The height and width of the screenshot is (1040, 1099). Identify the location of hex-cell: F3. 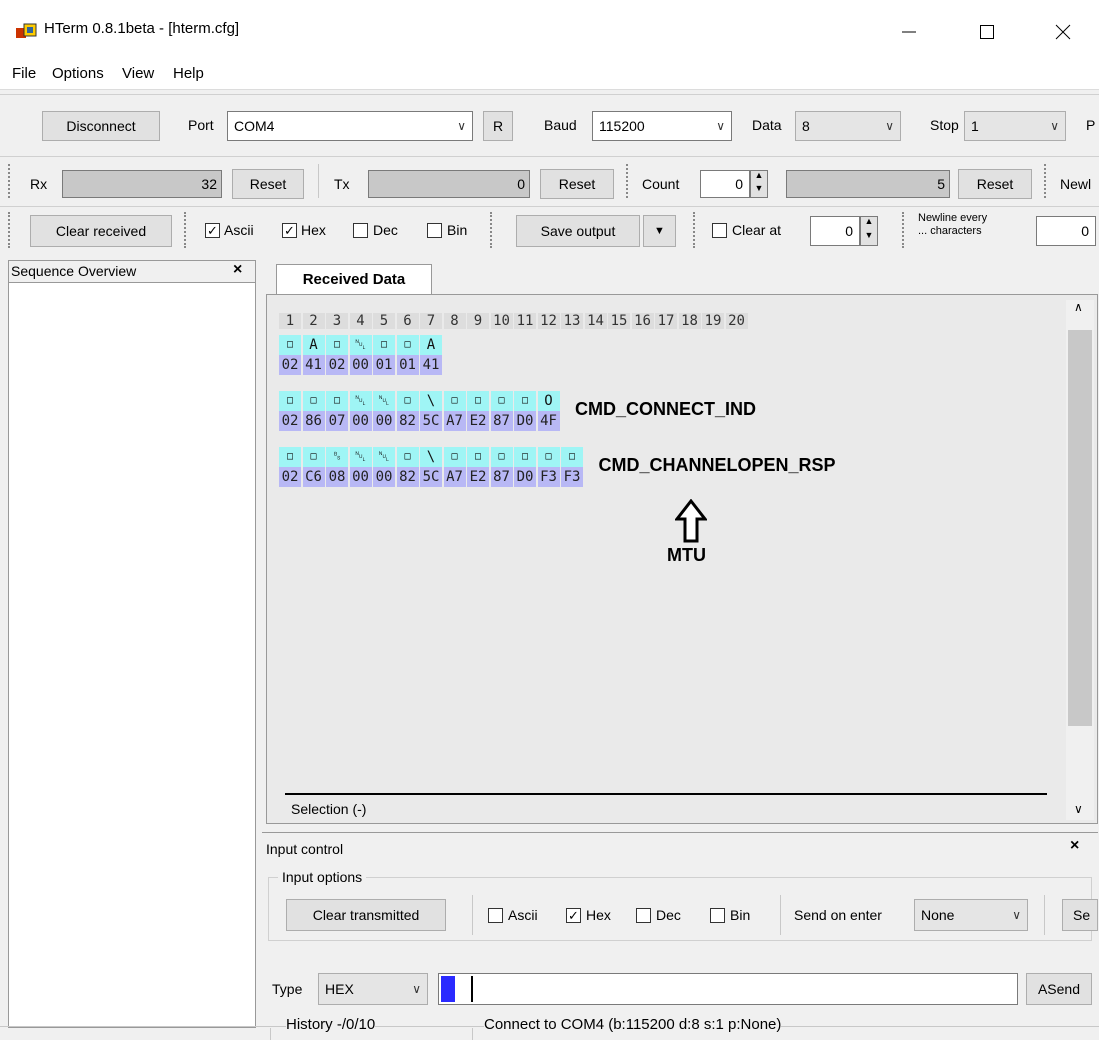
(548, 477).